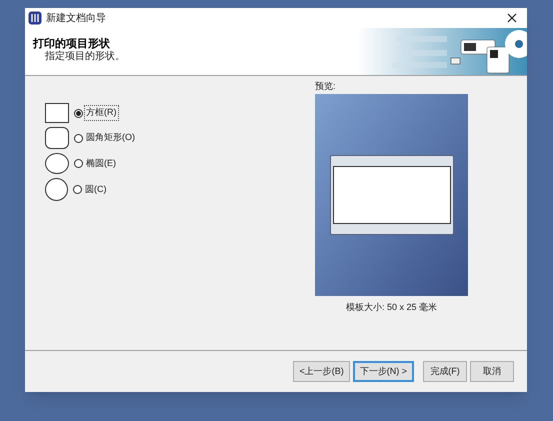  I want to click on window-title: 新建文档向导, so click(76, 19).